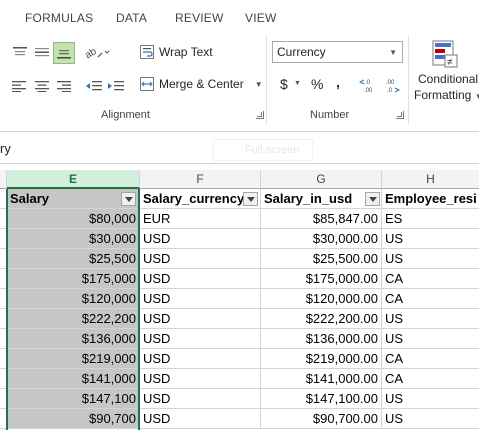  I want to click on header-cell-salary-in-usd: Salary_in_usd, so click(321, 199).